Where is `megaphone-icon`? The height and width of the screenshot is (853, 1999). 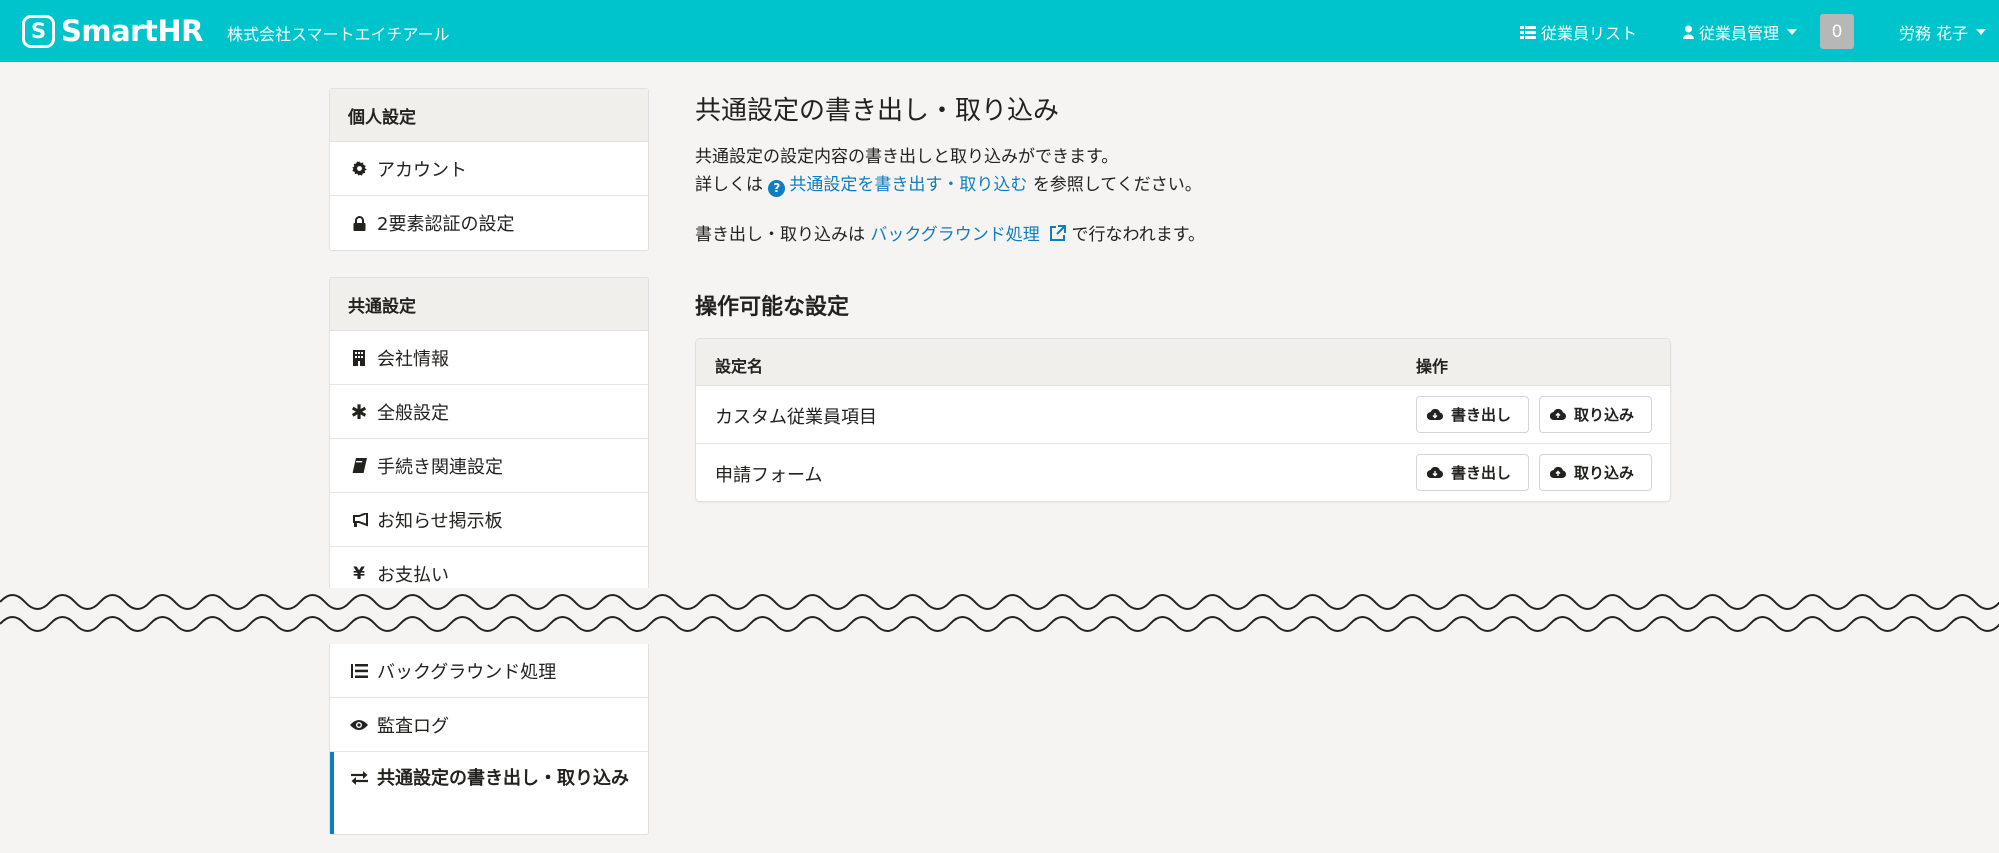
megaphone-icon is located at coordinates (359, 519).